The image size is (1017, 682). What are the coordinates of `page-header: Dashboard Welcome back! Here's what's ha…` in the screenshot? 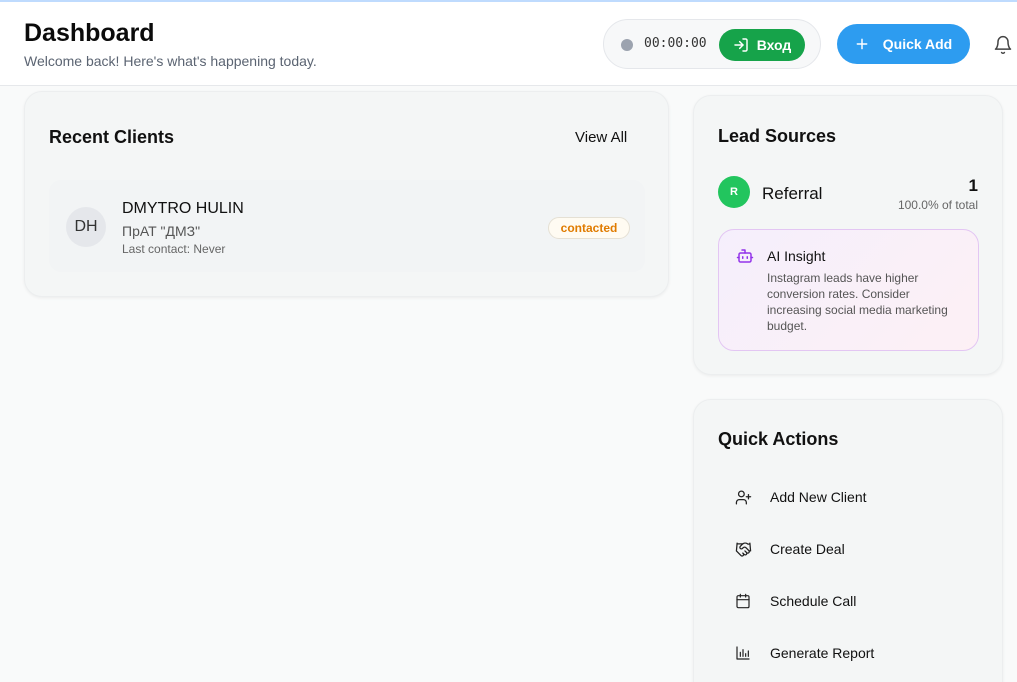 It's located at (508, 44).